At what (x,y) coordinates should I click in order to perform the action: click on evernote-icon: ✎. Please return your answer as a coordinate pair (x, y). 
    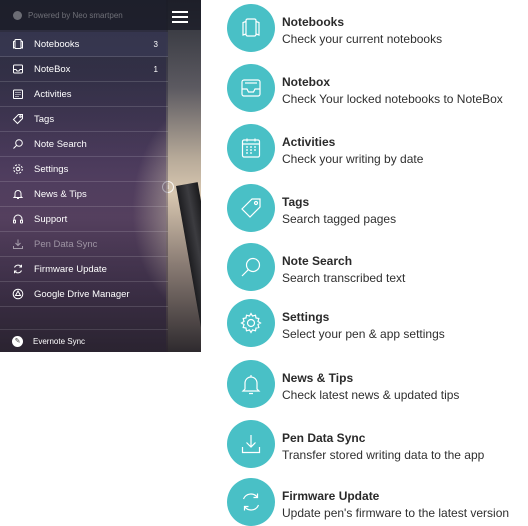
    Looking at the image, I should click on (17, 341).